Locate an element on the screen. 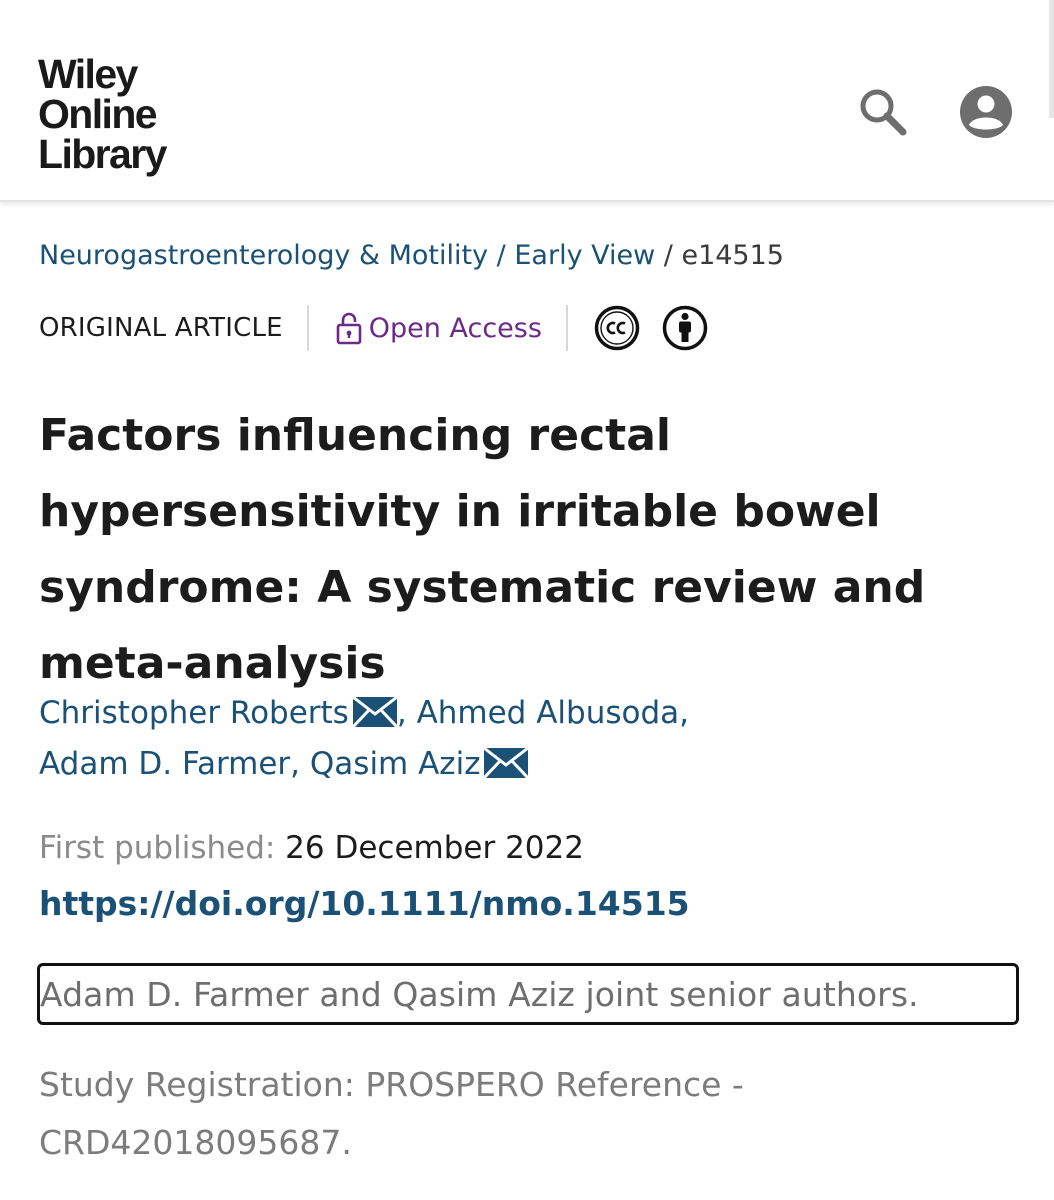  account-circle-icon is located at coordinates (986, 112).